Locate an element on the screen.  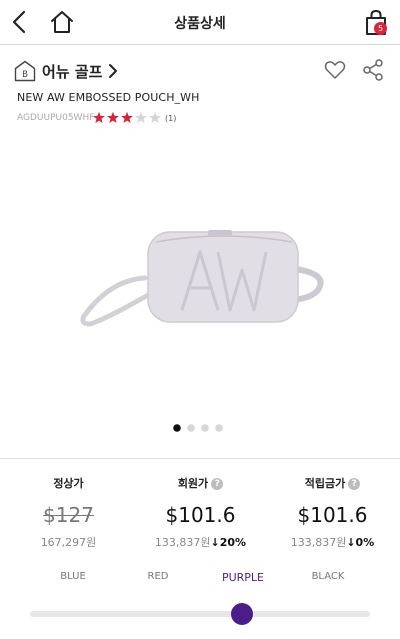
points-price-label: 적립금가 is located at coordinates (325, 483).